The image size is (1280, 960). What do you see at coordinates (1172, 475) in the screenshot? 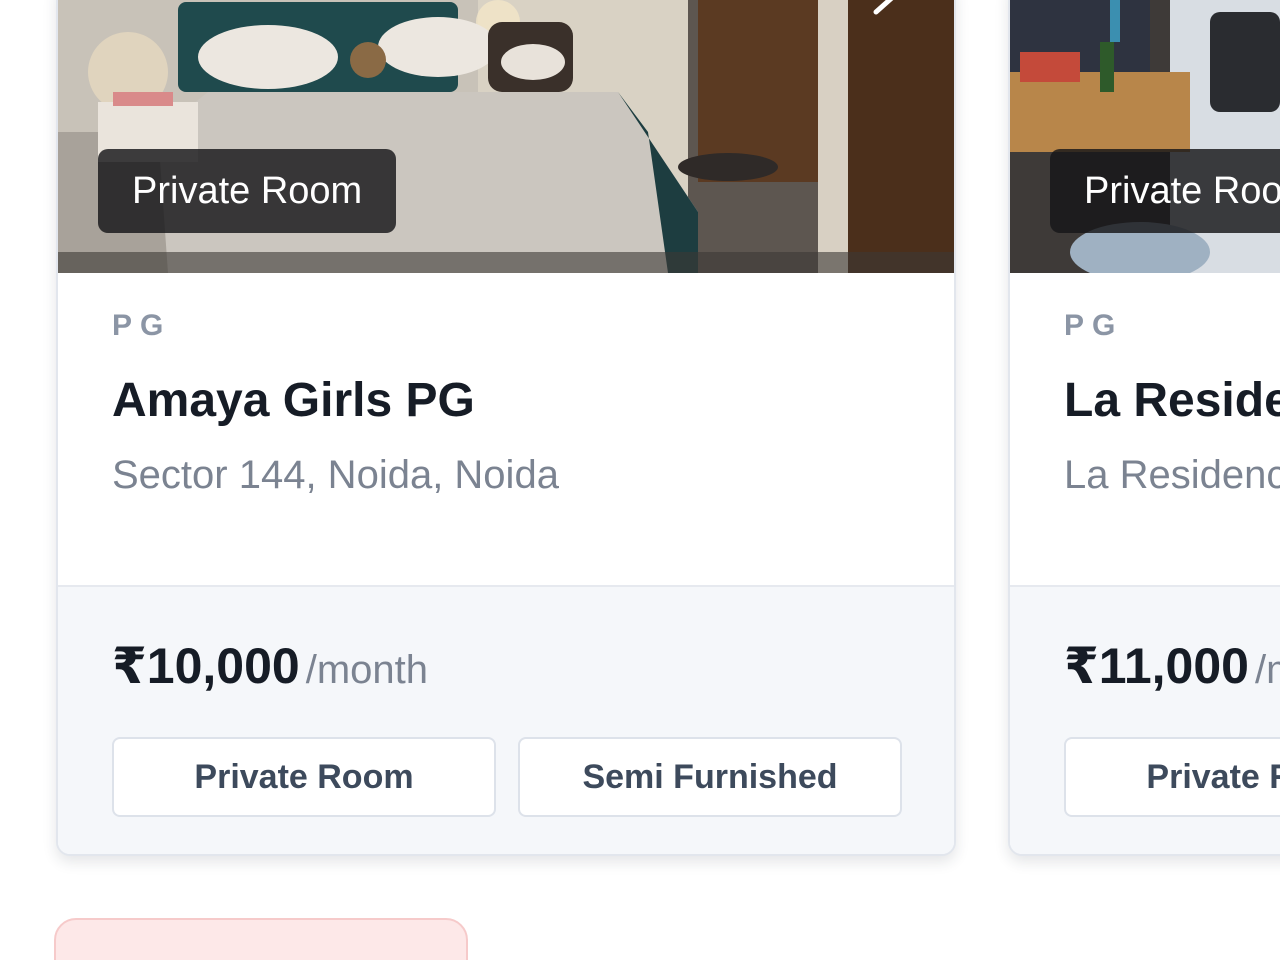
I see `listing-address: La Residence` at bounding box center [1172, 475].